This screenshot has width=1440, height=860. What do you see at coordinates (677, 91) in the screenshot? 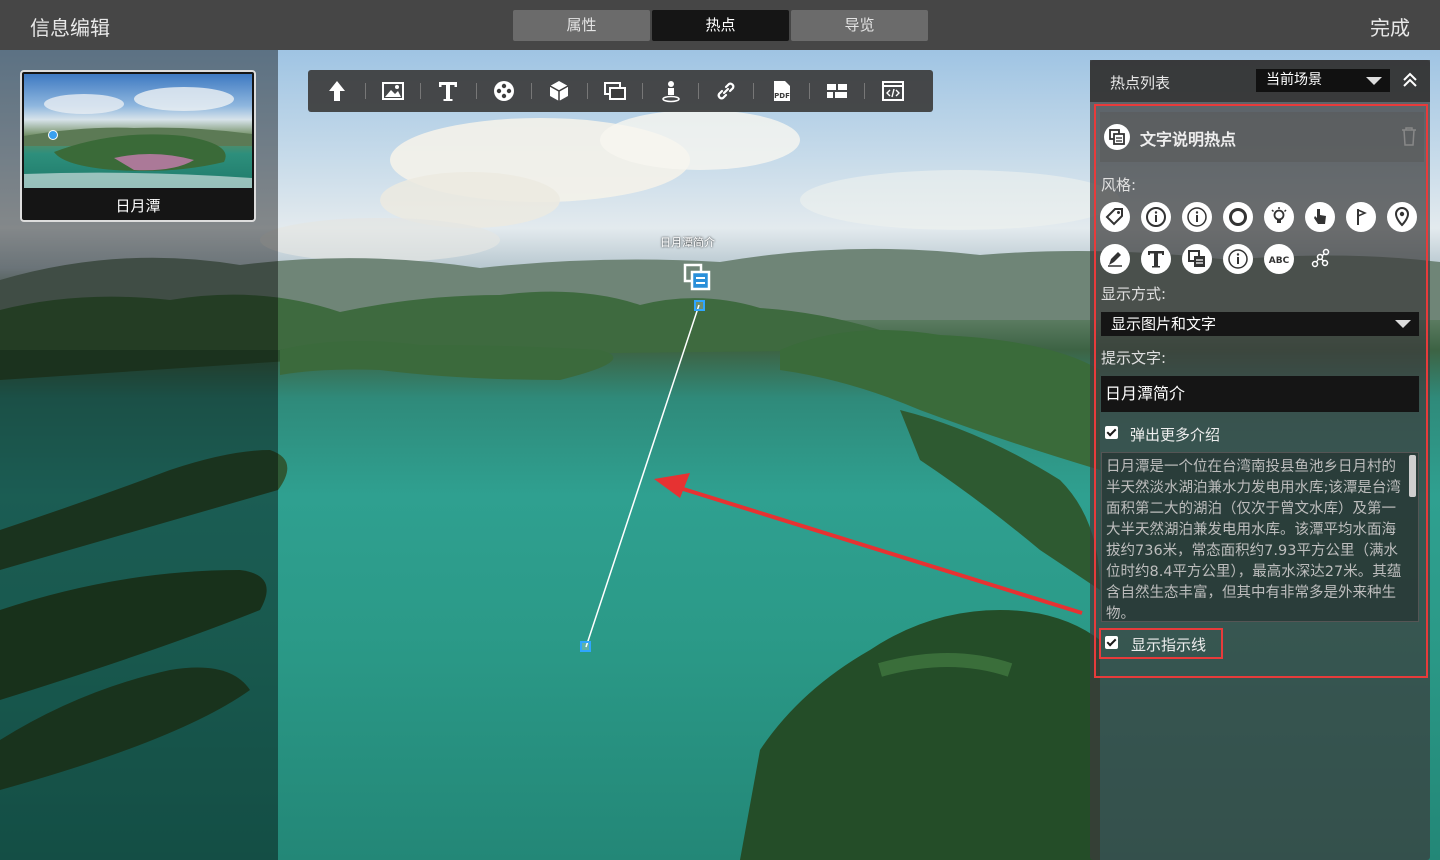
I see `person-pin-icon` at bounding box center [677, 91].